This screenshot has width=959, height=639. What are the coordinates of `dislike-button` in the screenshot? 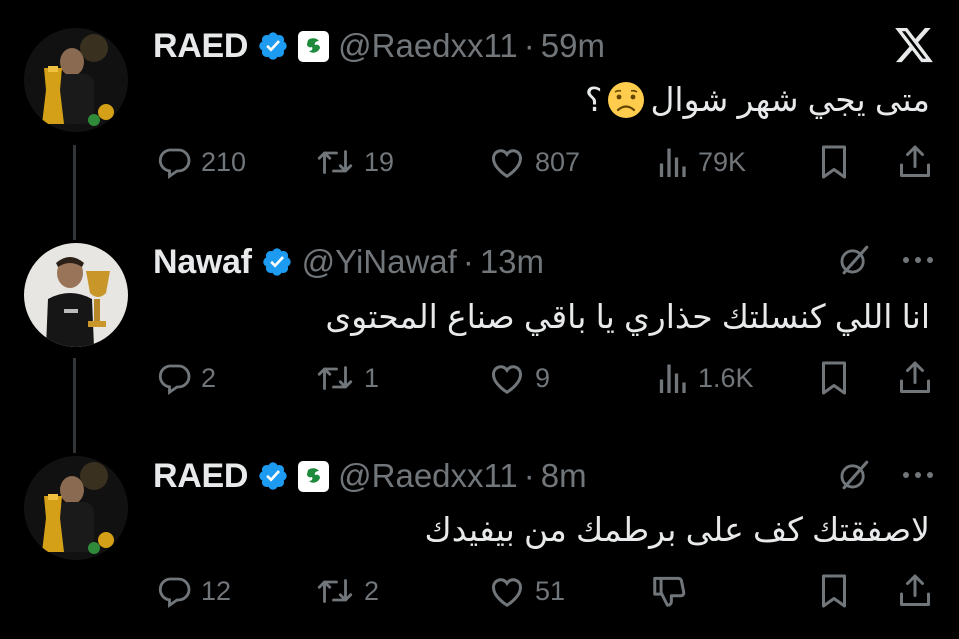 It's located at (669, 591).